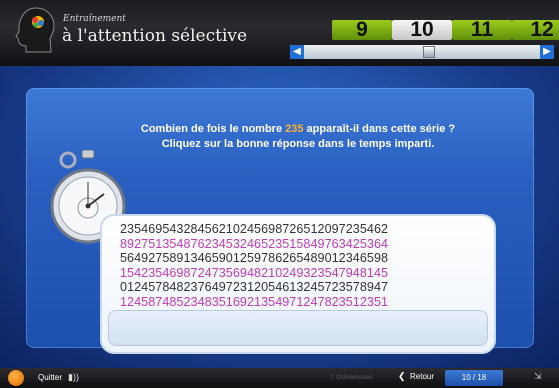 The image size is (559, 388). Describe the element at coordinates (422, 52) in the screenshot. I see `level-slider: ◀ ▶` at that location.